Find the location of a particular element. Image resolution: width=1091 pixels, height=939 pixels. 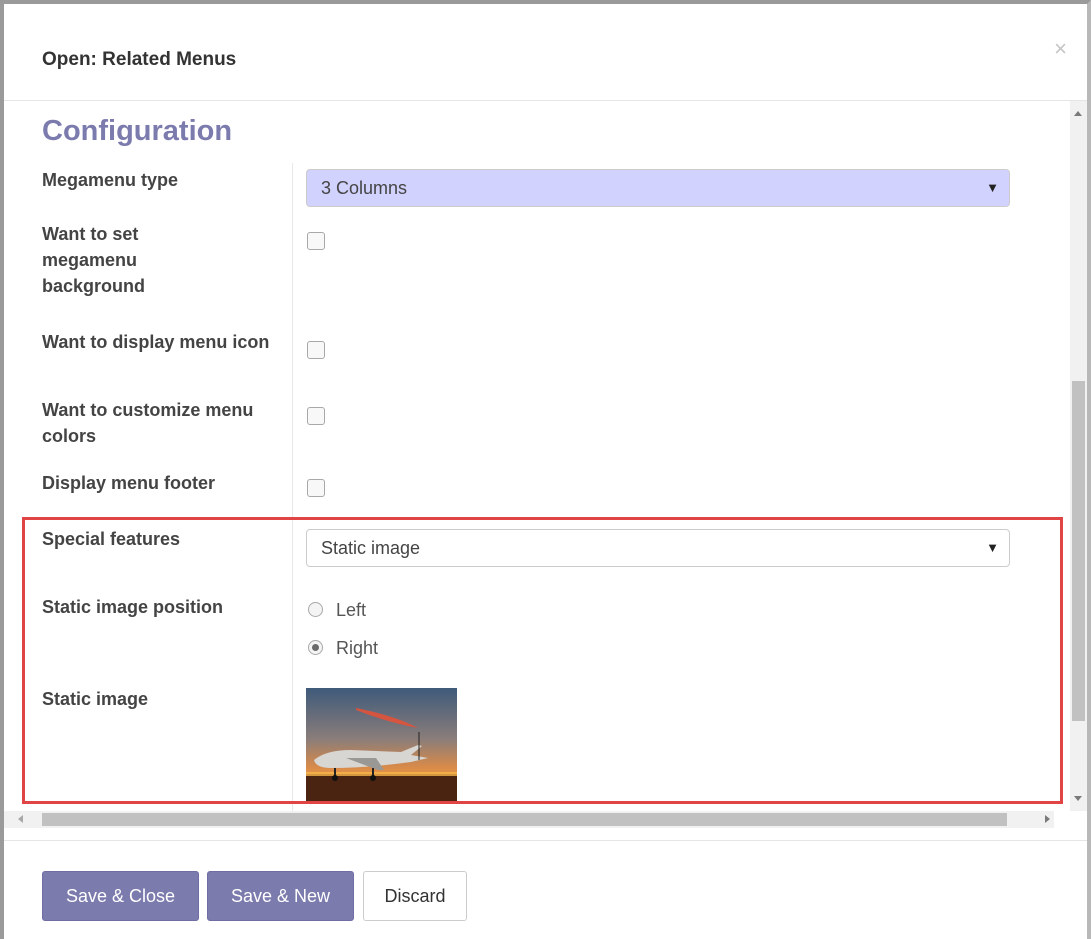

customize-colors-checkbox is located at coordinates (316, 416).